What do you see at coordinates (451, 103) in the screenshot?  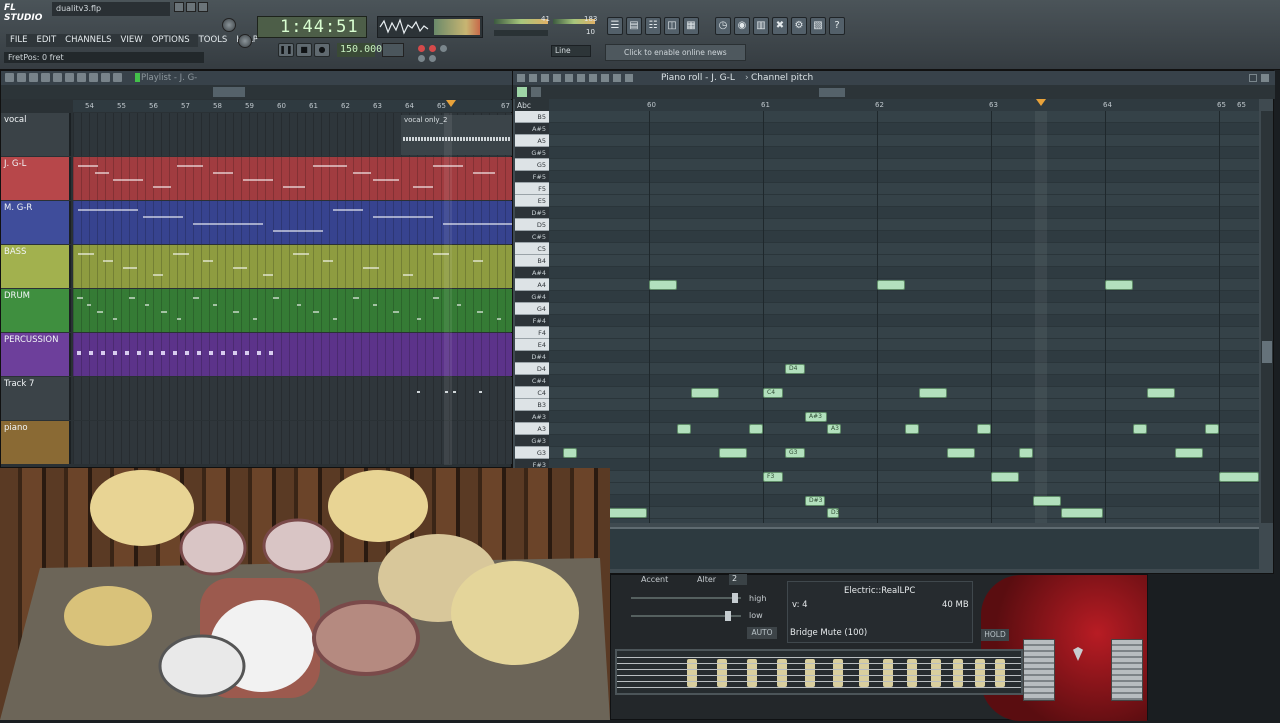 I see `playhead-marker` at bounding box center [451, 103].